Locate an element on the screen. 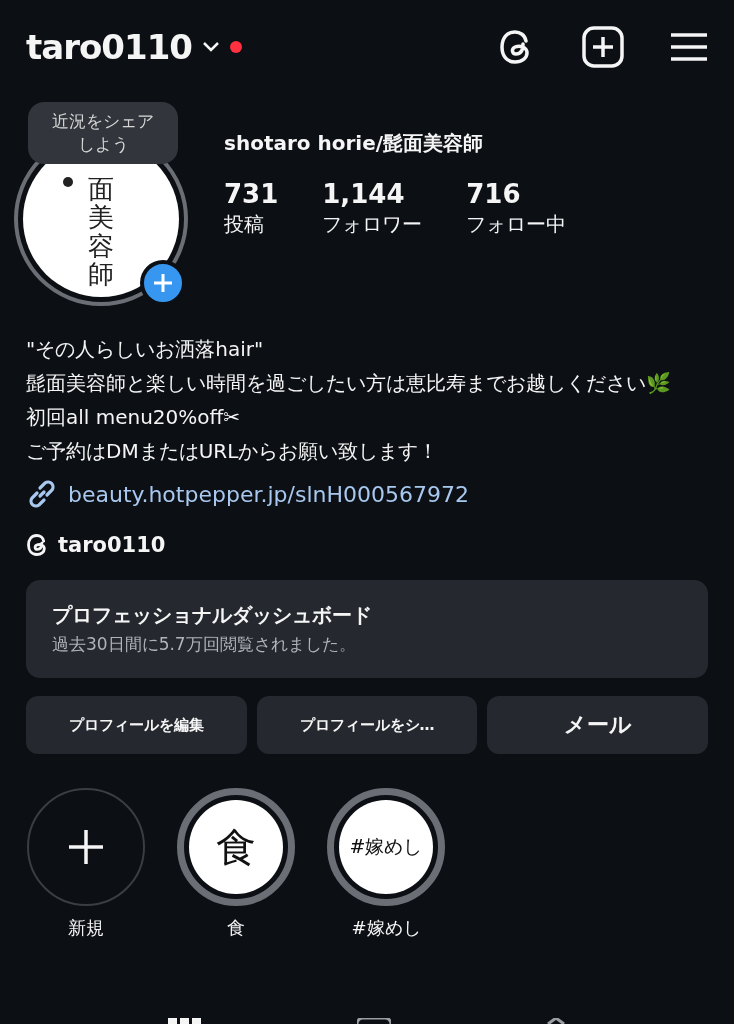 The height and width of the screenshot is (1024, 734). reels-icon is located at coordinates (374, 1021).